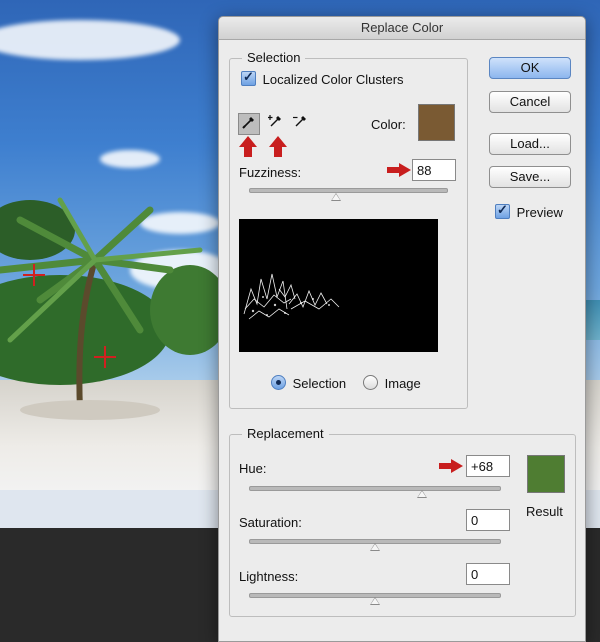 This screenshot has width=600, height=642. What do you see at coordinates (253, 468) in the screenshot?
I see `hue-label: Hue:` at bounding box center [253, 468].